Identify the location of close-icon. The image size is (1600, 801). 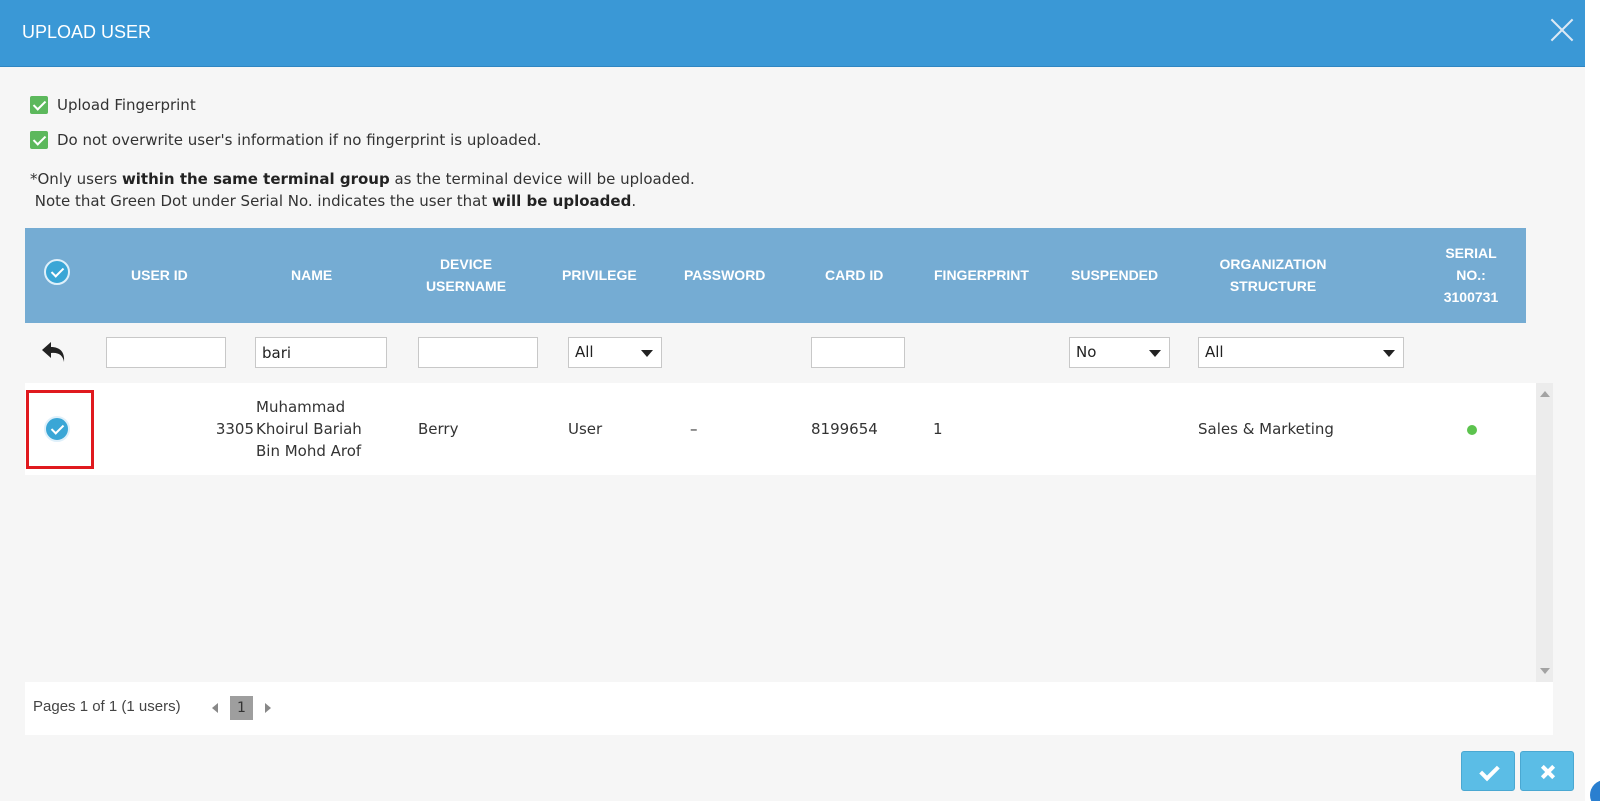
(1562, 30).